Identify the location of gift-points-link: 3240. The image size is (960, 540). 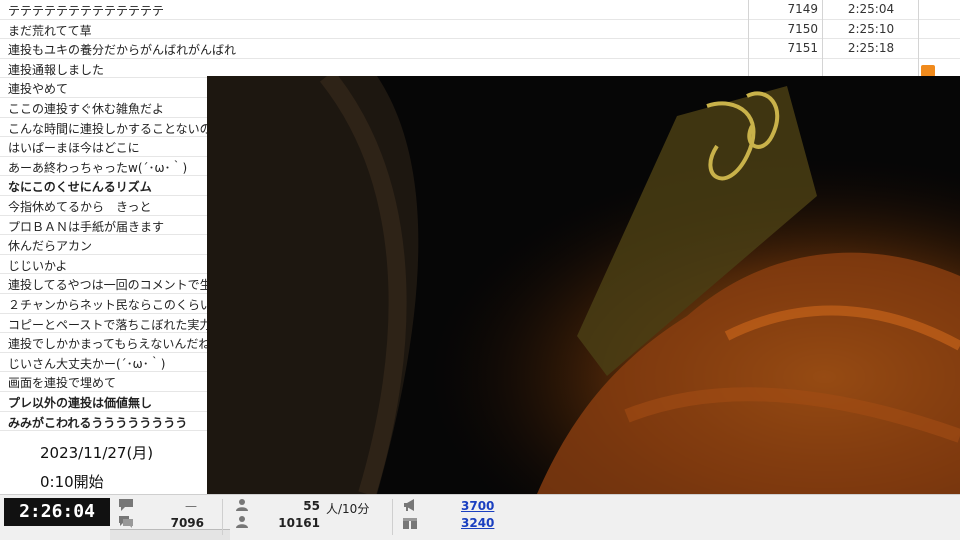
(477, 523).